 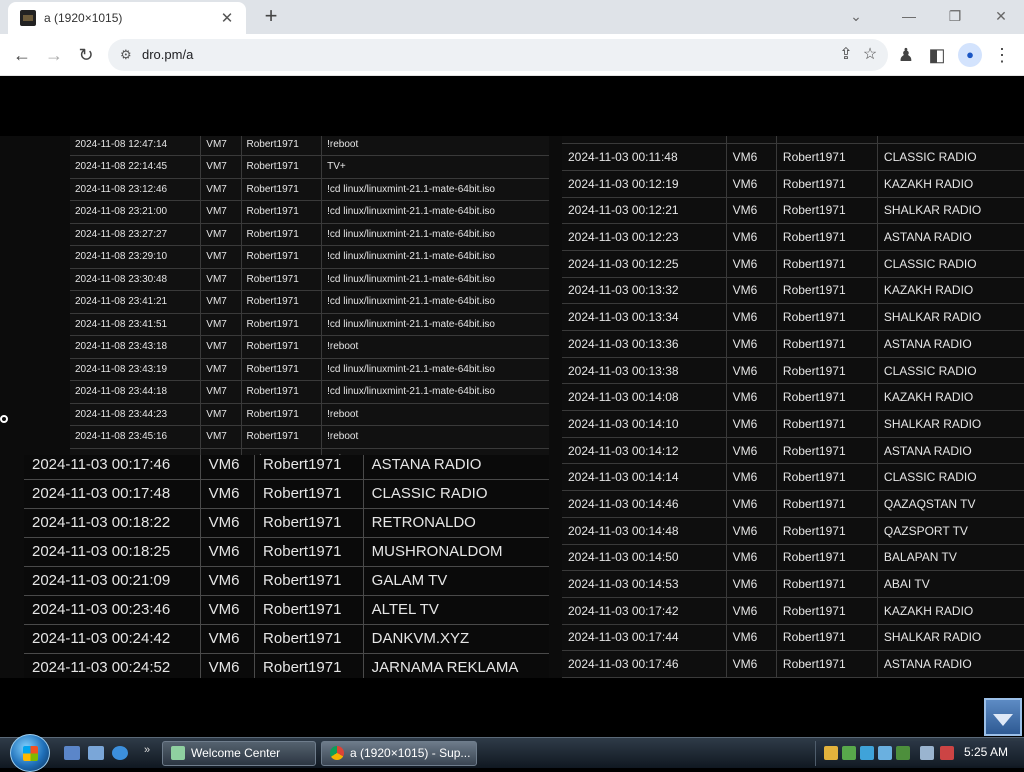 I want to click on browser-toolbar: ← → ↻ ⚙ dro.pm/a ⇪ ☆ ♟ ◧ ● ⋮, so click(x=512, y=55).